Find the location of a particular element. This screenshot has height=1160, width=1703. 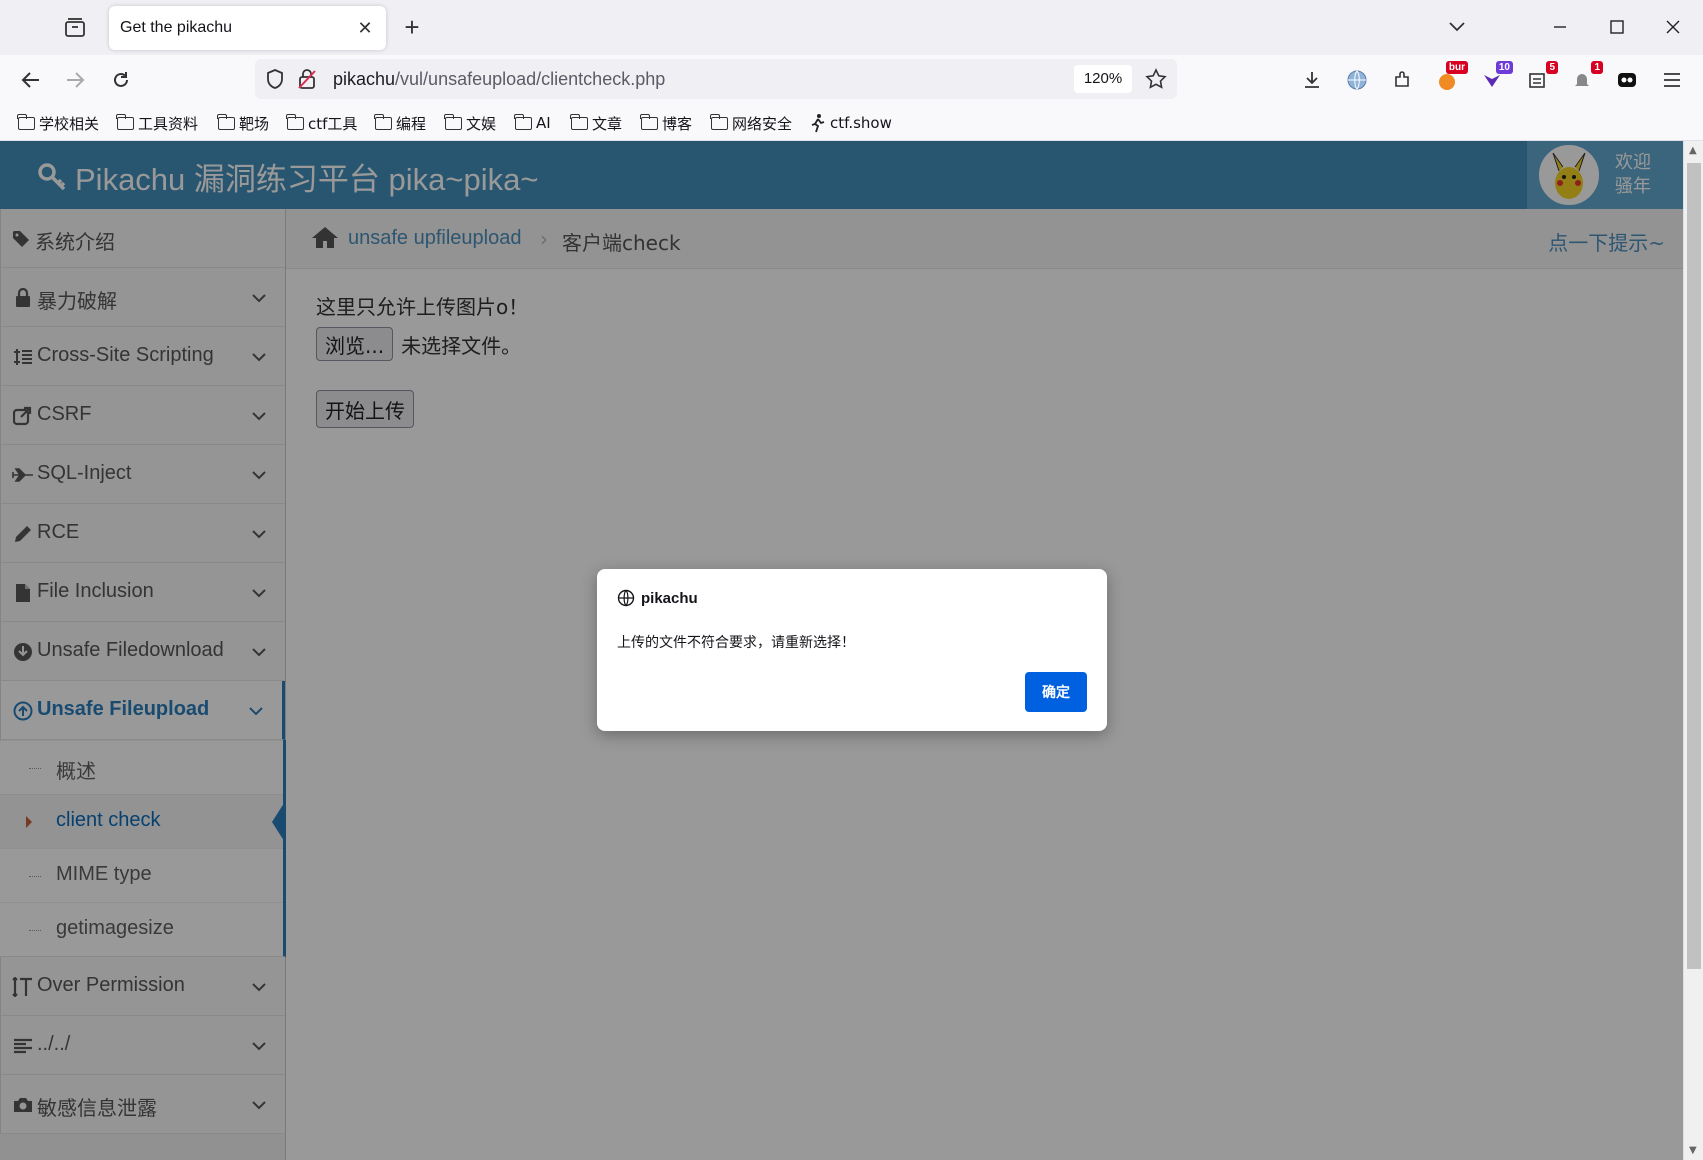

dialog-message: 上传的文件不符合要求，请重新选择！ is located at coordinates (736, 643).